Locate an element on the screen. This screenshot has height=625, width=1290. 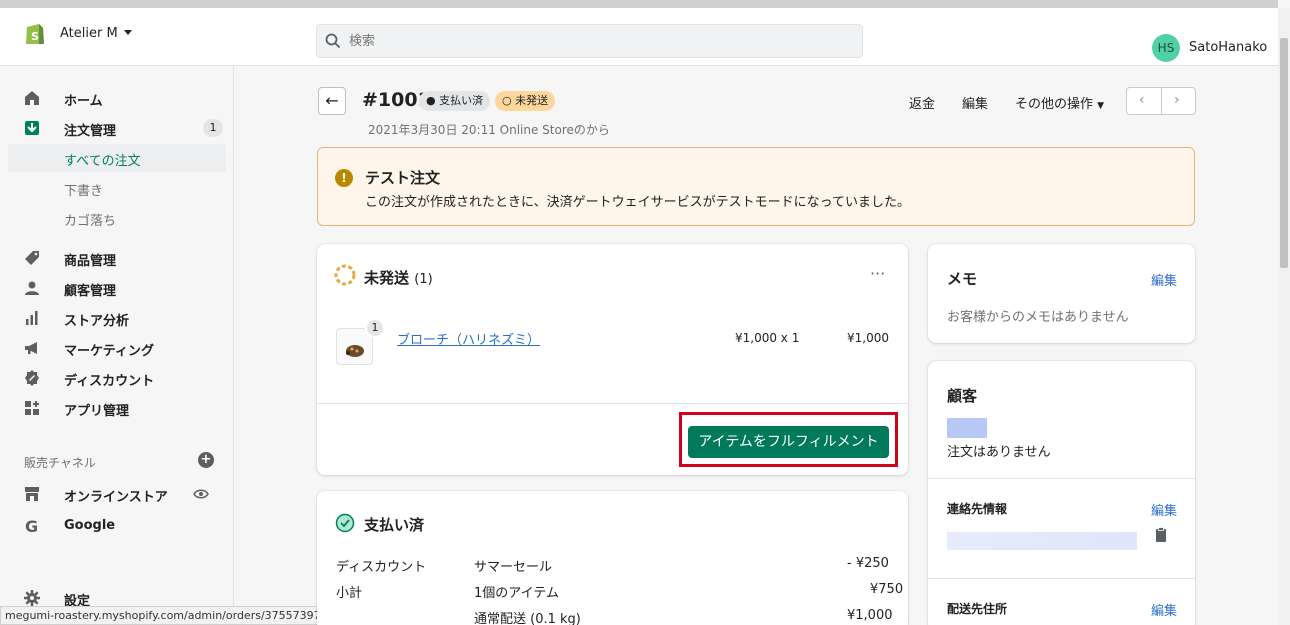
banner-title: テスト注文 is located at coordinates (403, 178).